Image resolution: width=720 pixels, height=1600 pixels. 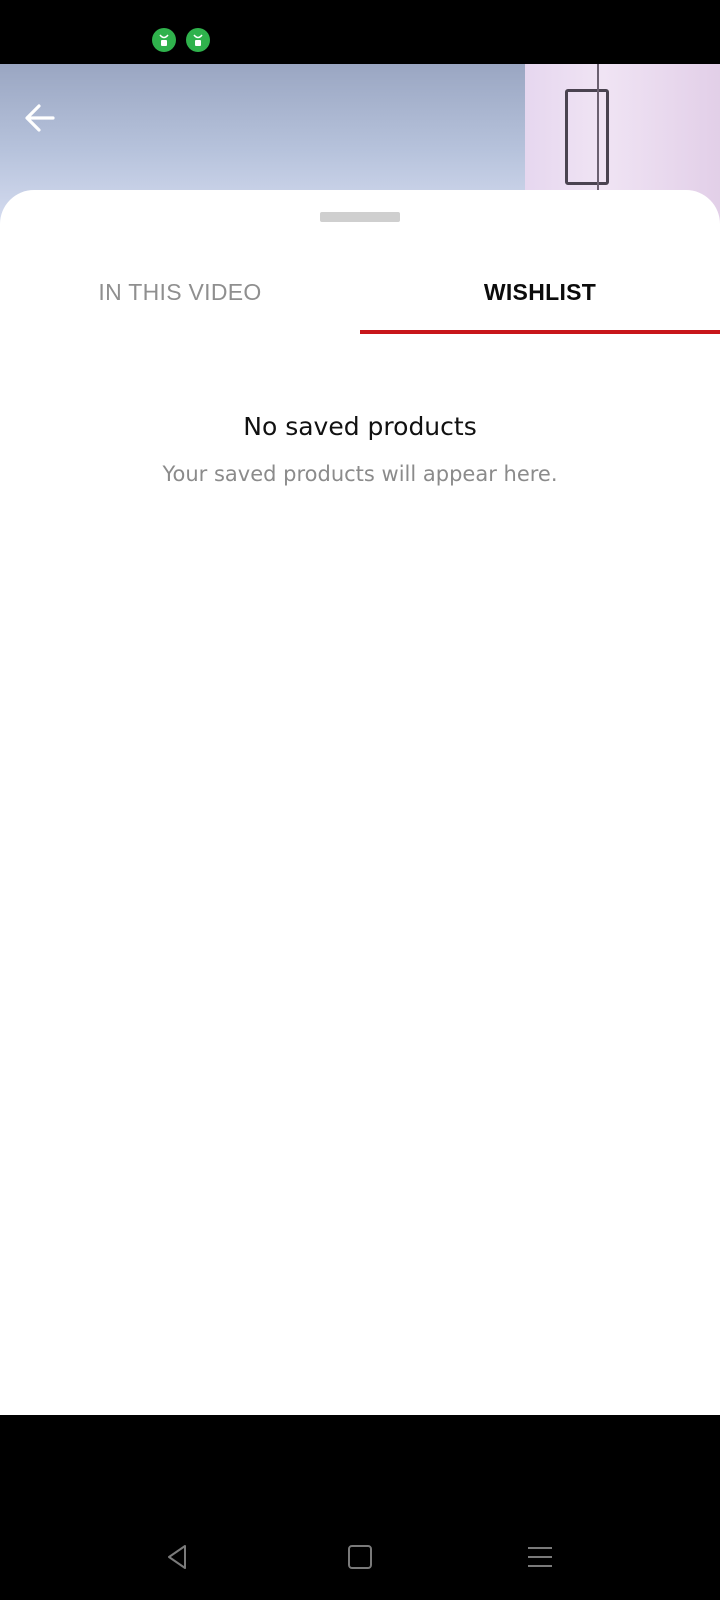 I want to click on back-button, so click(x=40, y=118).